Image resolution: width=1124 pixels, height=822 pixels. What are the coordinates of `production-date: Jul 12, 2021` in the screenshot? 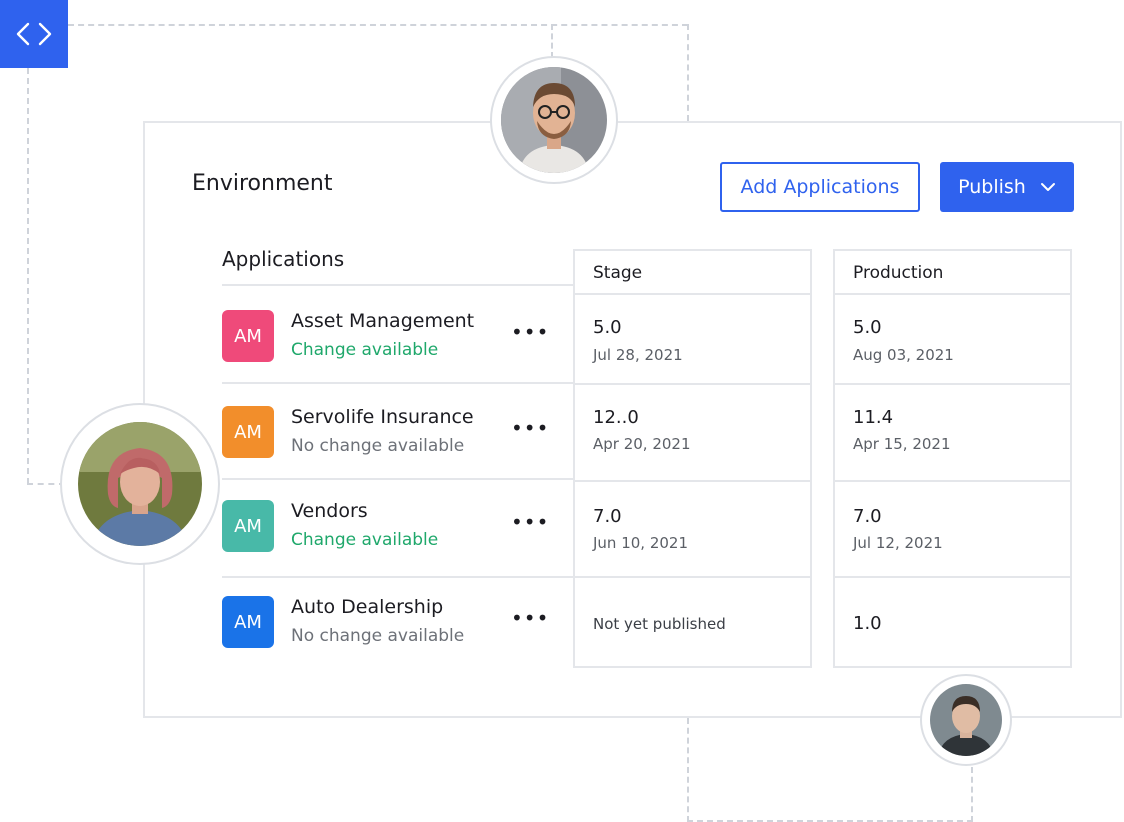 It's located at (898, 543).